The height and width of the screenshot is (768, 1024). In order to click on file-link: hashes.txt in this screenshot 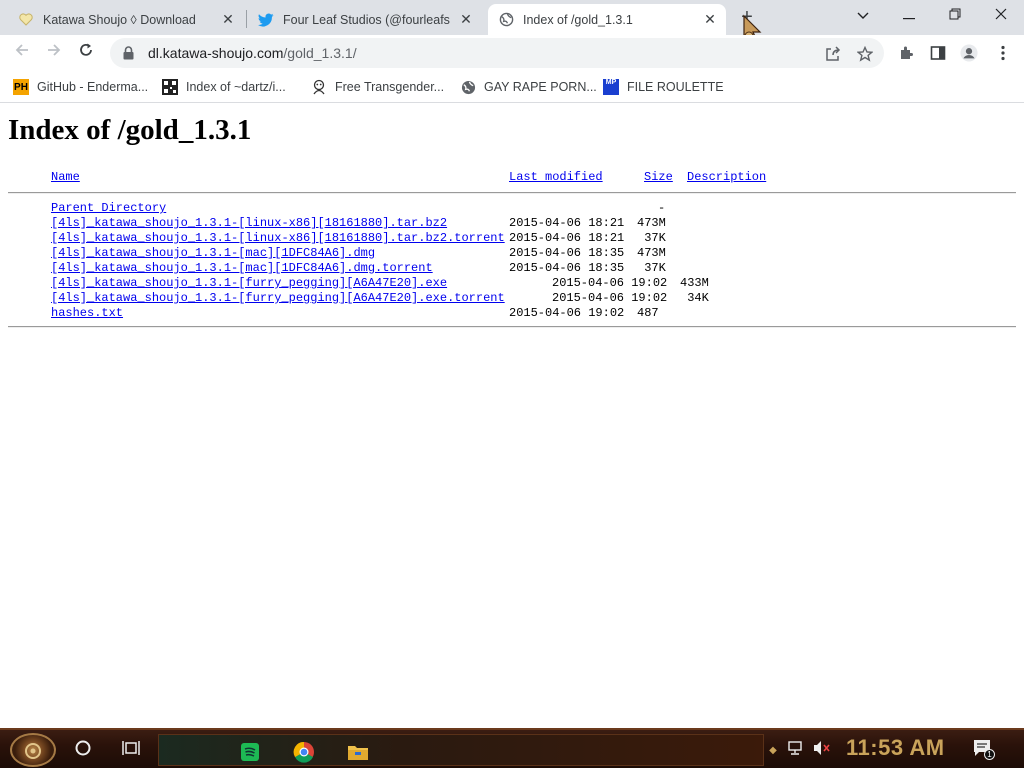, I will do `click(87, 313)`.